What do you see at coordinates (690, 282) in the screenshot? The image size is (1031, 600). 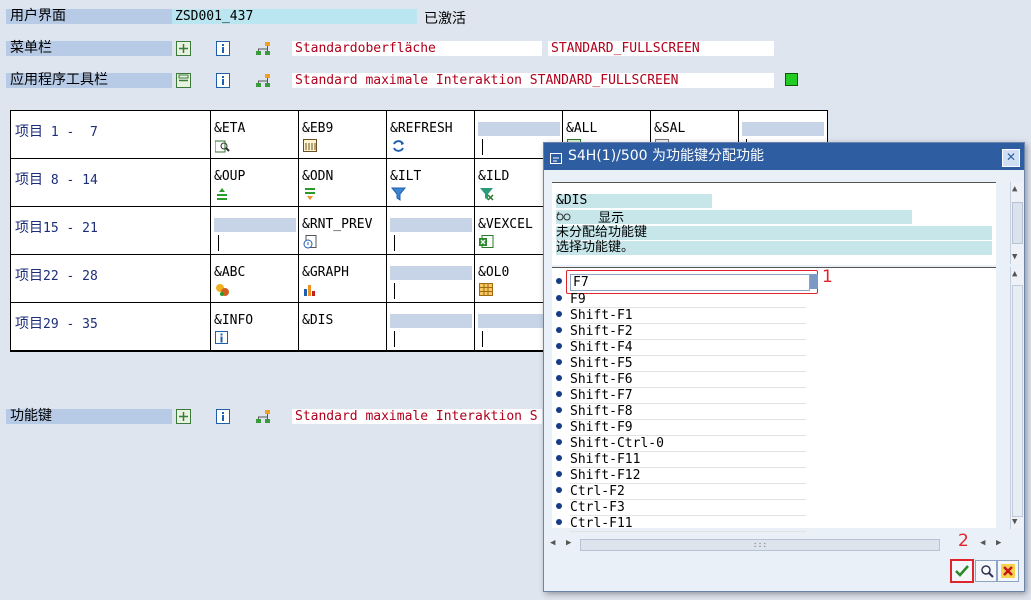 I see `selected-key-value: F7` at bounding box center [690, 282].